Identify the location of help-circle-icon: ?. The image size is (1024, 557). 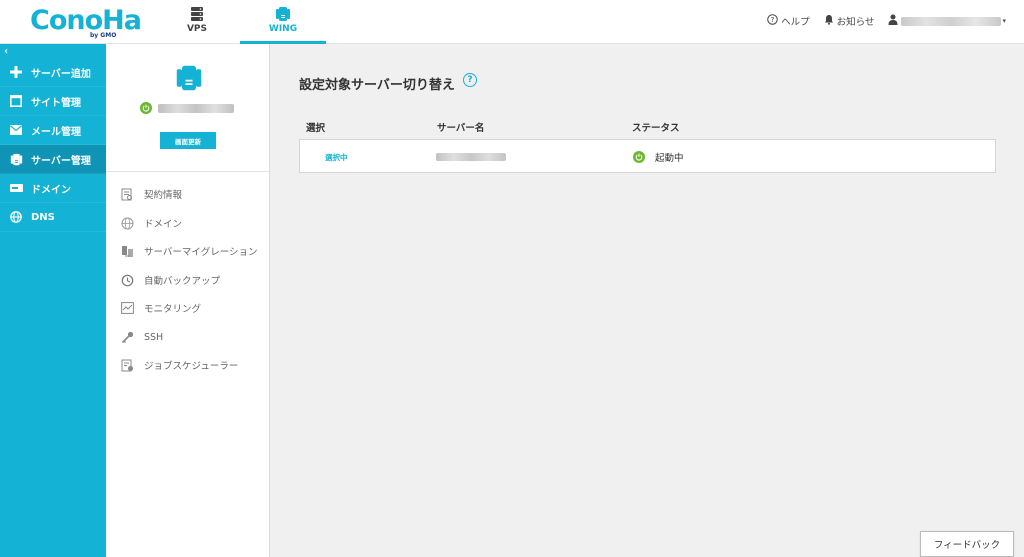
(772, 21).